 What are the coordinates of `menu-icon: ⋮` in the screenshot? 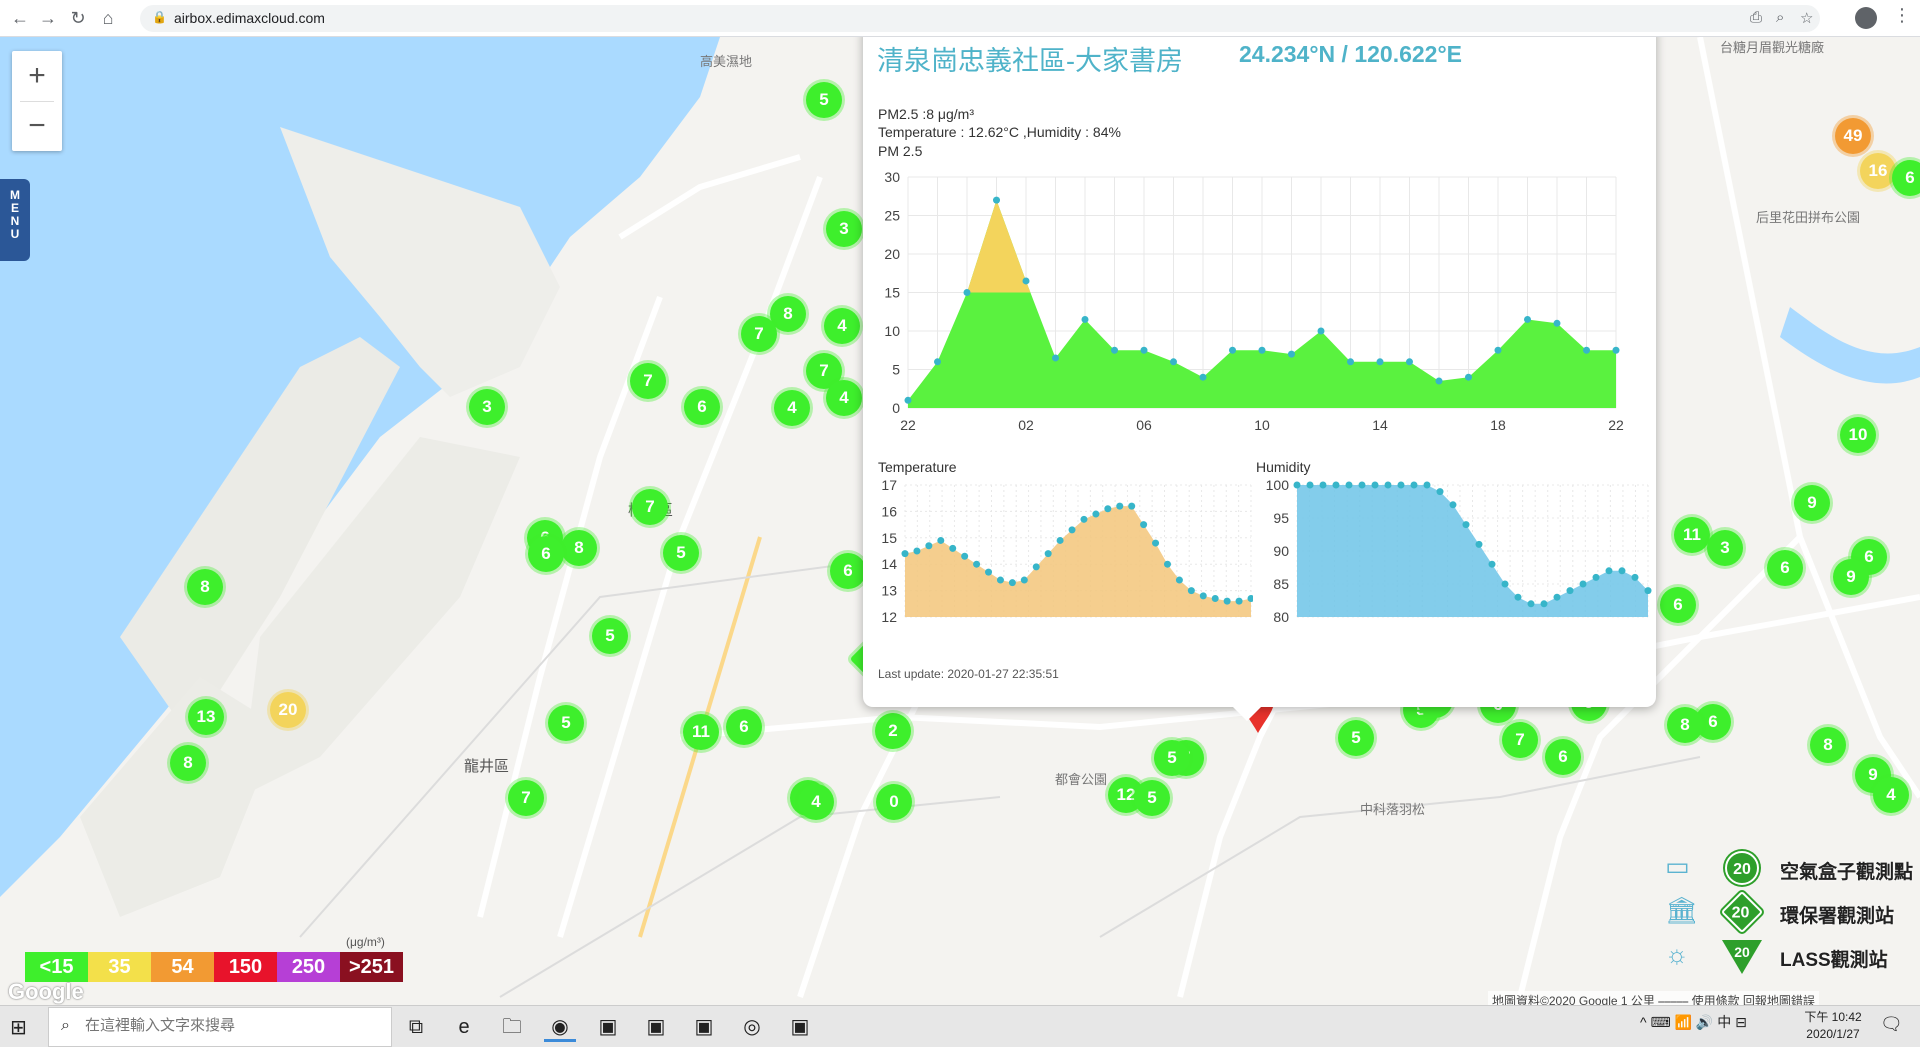 It's located at (1902, 15).